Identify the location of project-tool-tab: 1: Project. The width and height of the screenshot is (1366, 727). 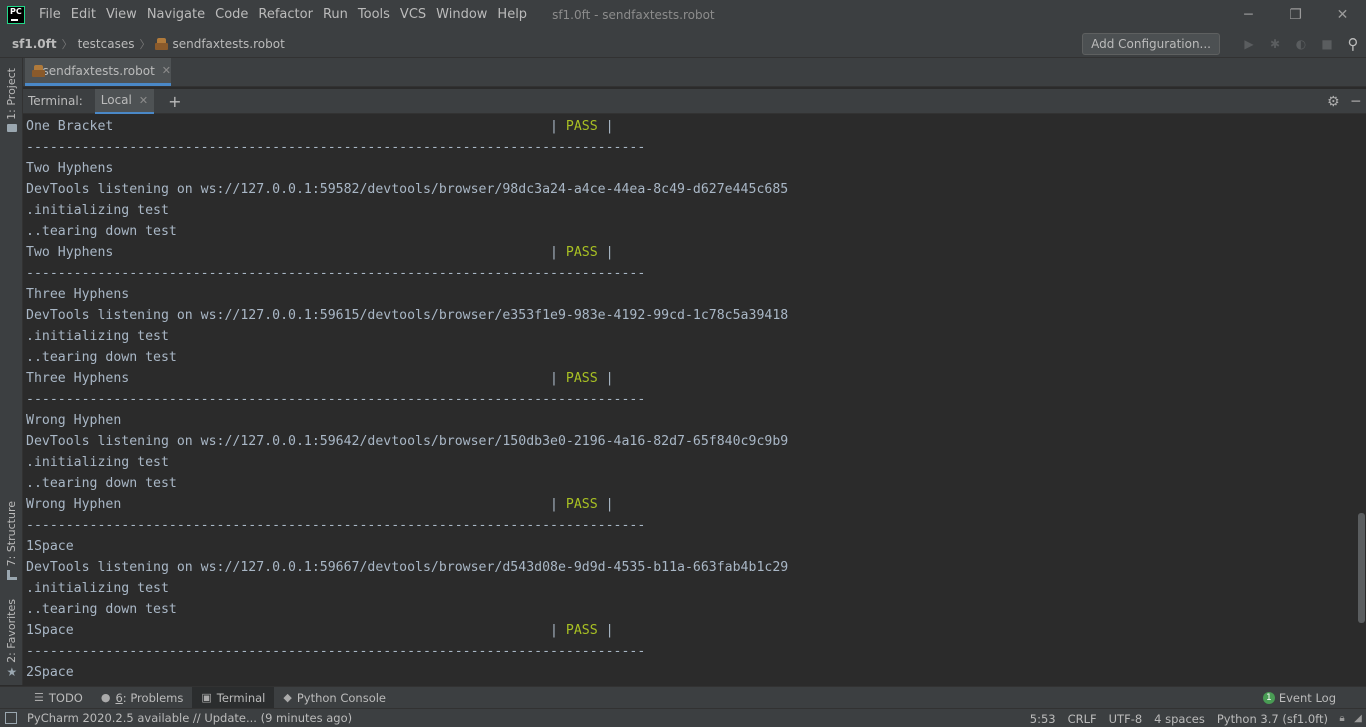
(11, 100).